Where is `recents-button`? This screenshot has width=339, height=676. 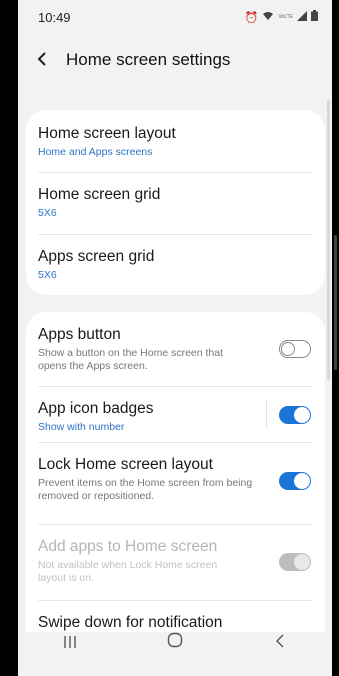
recents-button is located at coordinates (70, 642).